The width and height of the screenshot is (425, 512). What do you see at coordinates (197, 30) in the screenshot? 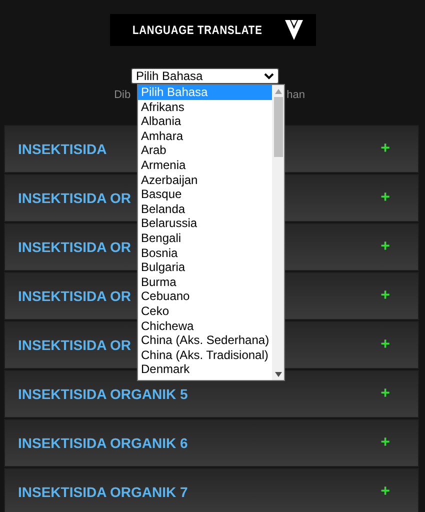
I see `banner-title: LANGUAGE TRANSLATE` at bounding box center [197, 30].